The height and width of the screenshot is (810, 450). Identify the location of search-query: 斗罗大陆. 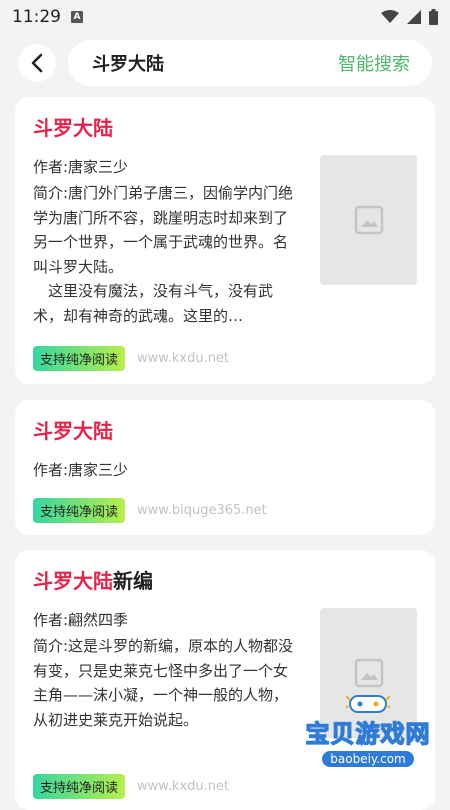
(128, 64).